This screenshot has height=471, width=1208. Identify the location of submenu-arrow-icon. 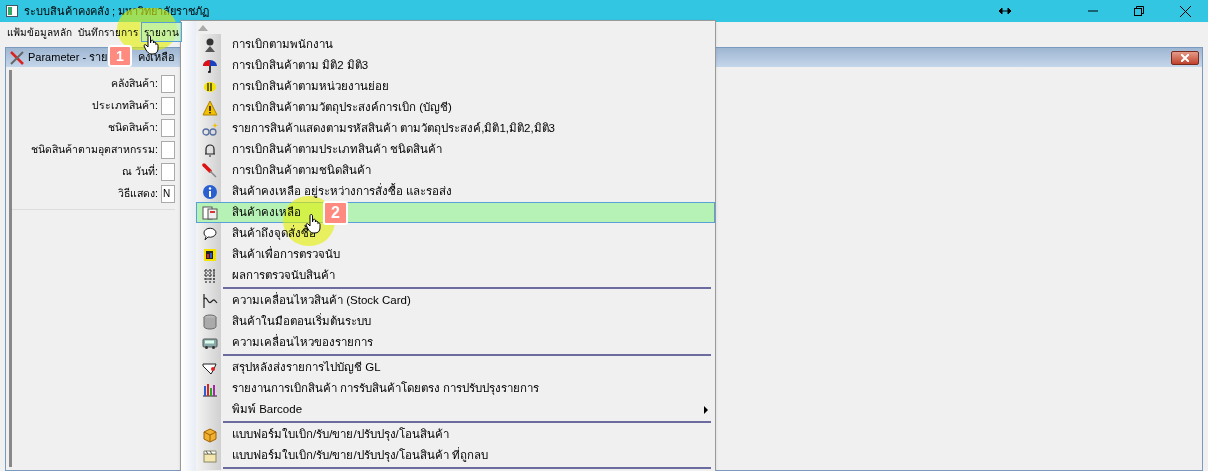
(706, 409).